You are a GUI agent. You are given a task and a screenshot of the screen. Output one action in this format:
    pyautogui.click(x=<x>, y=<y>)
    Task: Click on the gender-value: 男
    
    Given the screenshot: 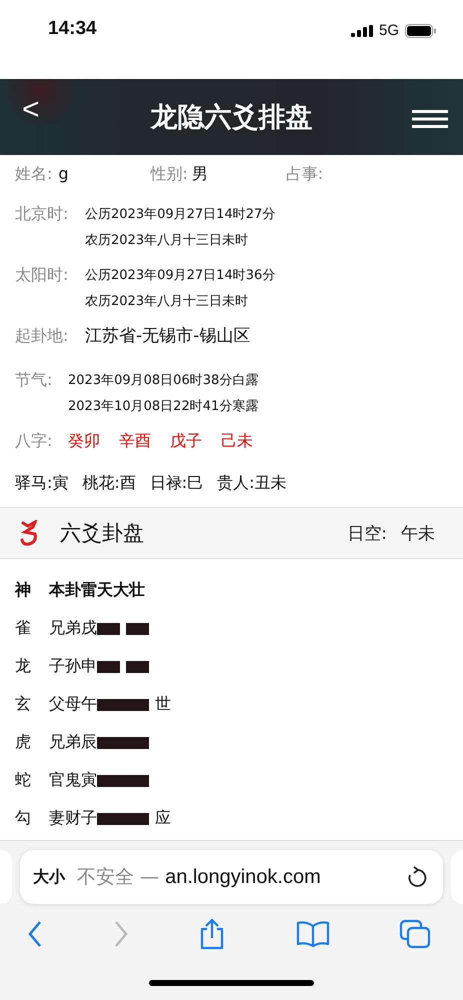 What is the action you would take?
    pyautogui.click(x=200, y=174)
    